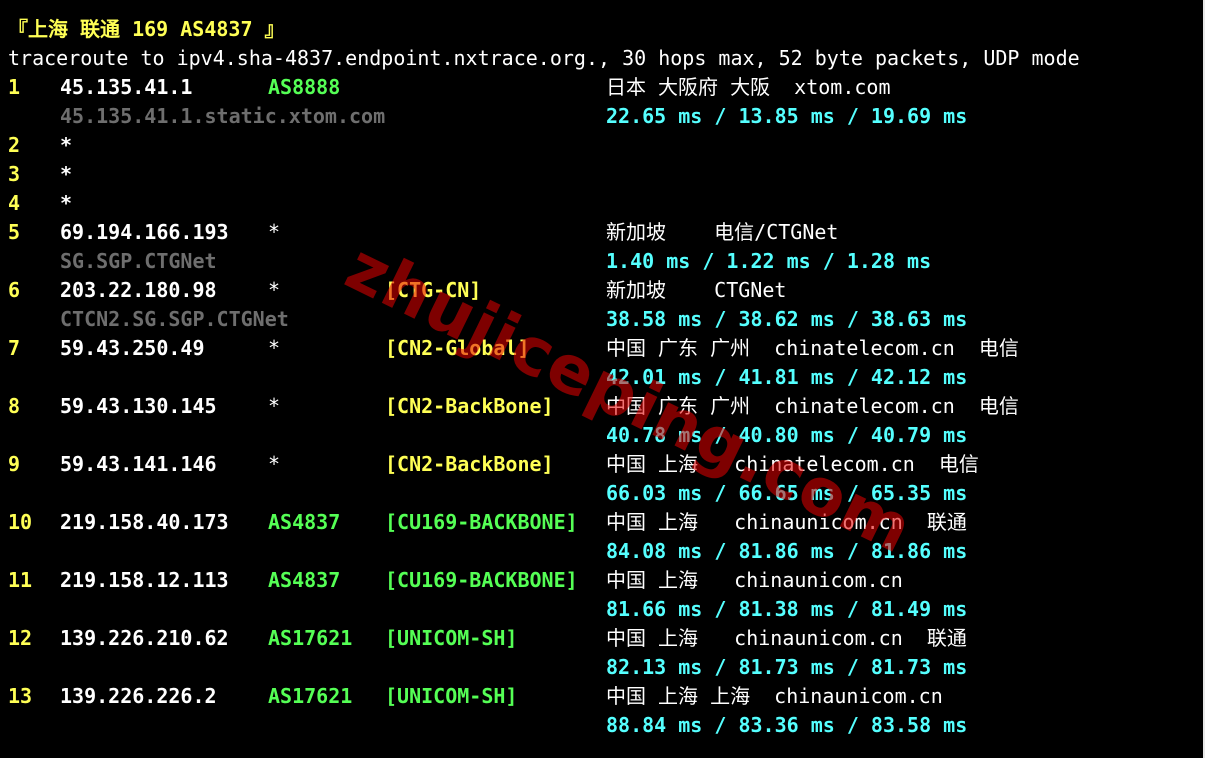  What do you see at coordinates (14, 145) in the screenshot?
I see `hop-number: 2` at bounding box center [14, 145].